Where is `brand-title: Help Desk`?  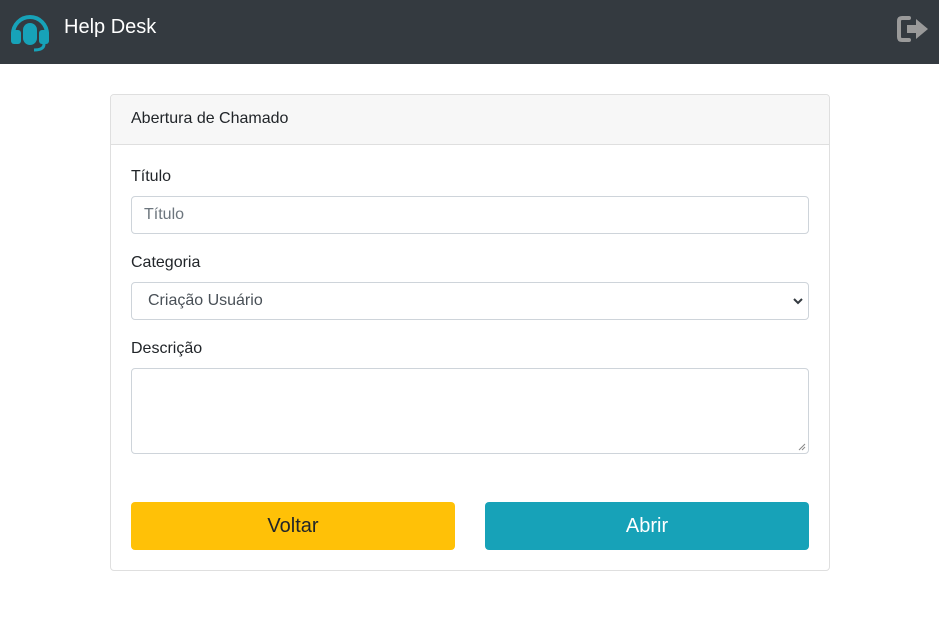 brand-title: Help Desk is located at coordinates (110, 27).